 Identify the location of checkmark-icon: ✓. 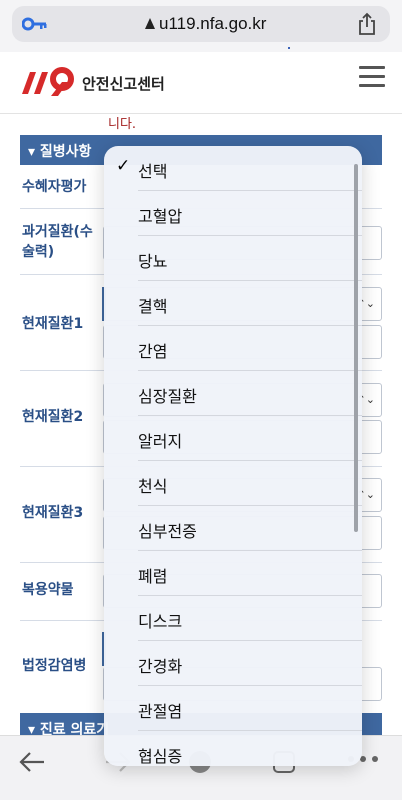
(123, 166).